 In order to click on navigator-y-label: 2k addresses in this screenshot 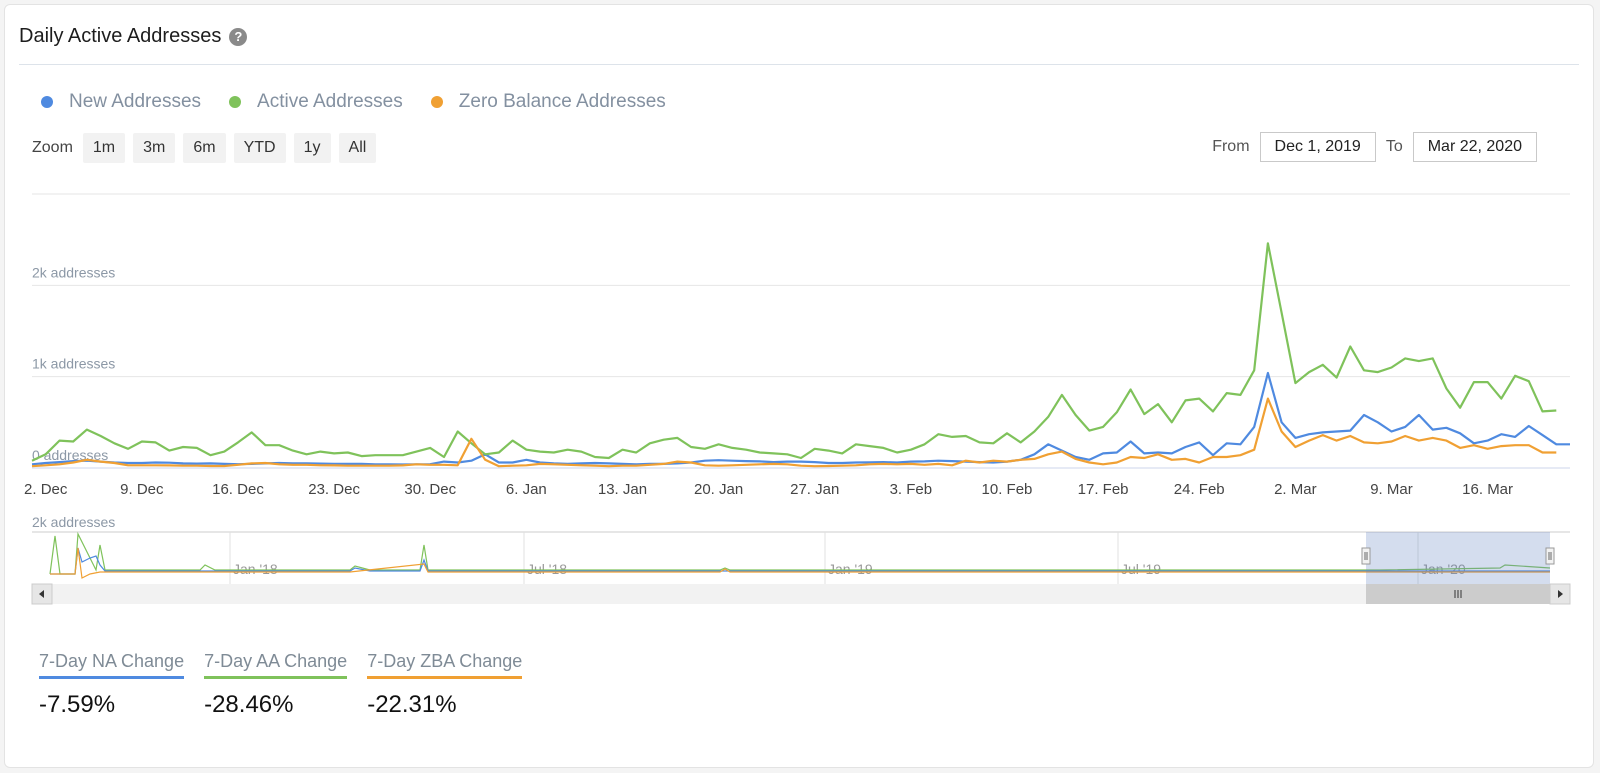, I will do `click(73, 522)`.